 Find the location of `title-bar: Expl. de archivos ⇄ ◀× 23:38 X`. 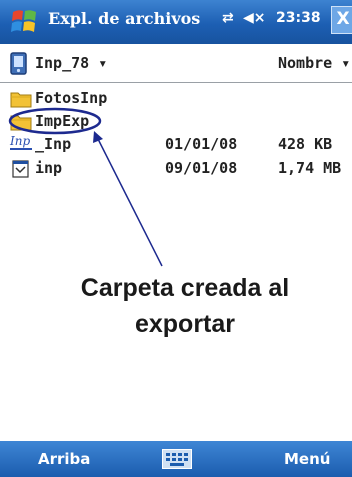

title-bar: Expl. de archivos ⇄ ◀× 23:38 X is located at coordinates (176, 22).